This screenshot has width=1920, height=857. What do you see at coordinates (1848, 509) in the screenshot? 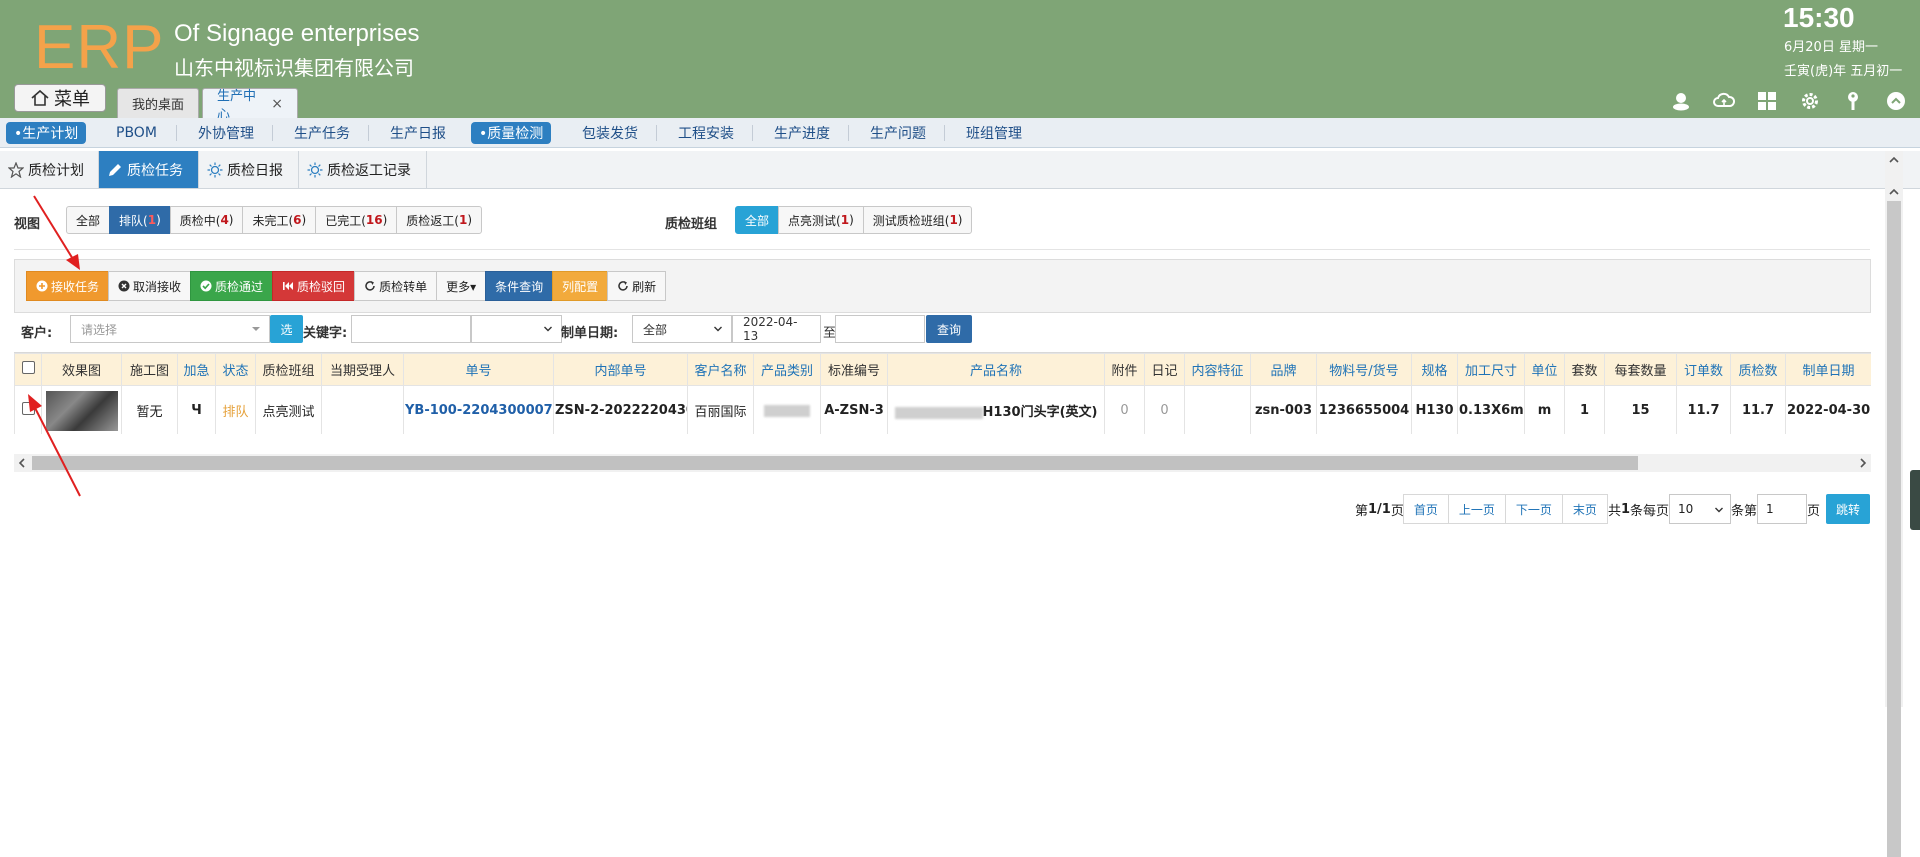
I see `goto-page-button: 跳转` at bounding box center [1848, 509].